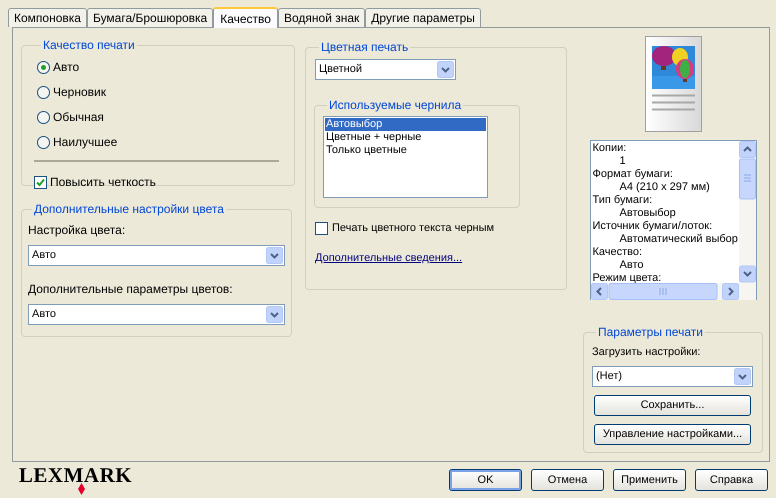 This screenshot has width=776, height=498. What do you see at coordinates (405, 150) in the screenshot?
I see `list-item: Только цветные` at bounding box center [405, 150].